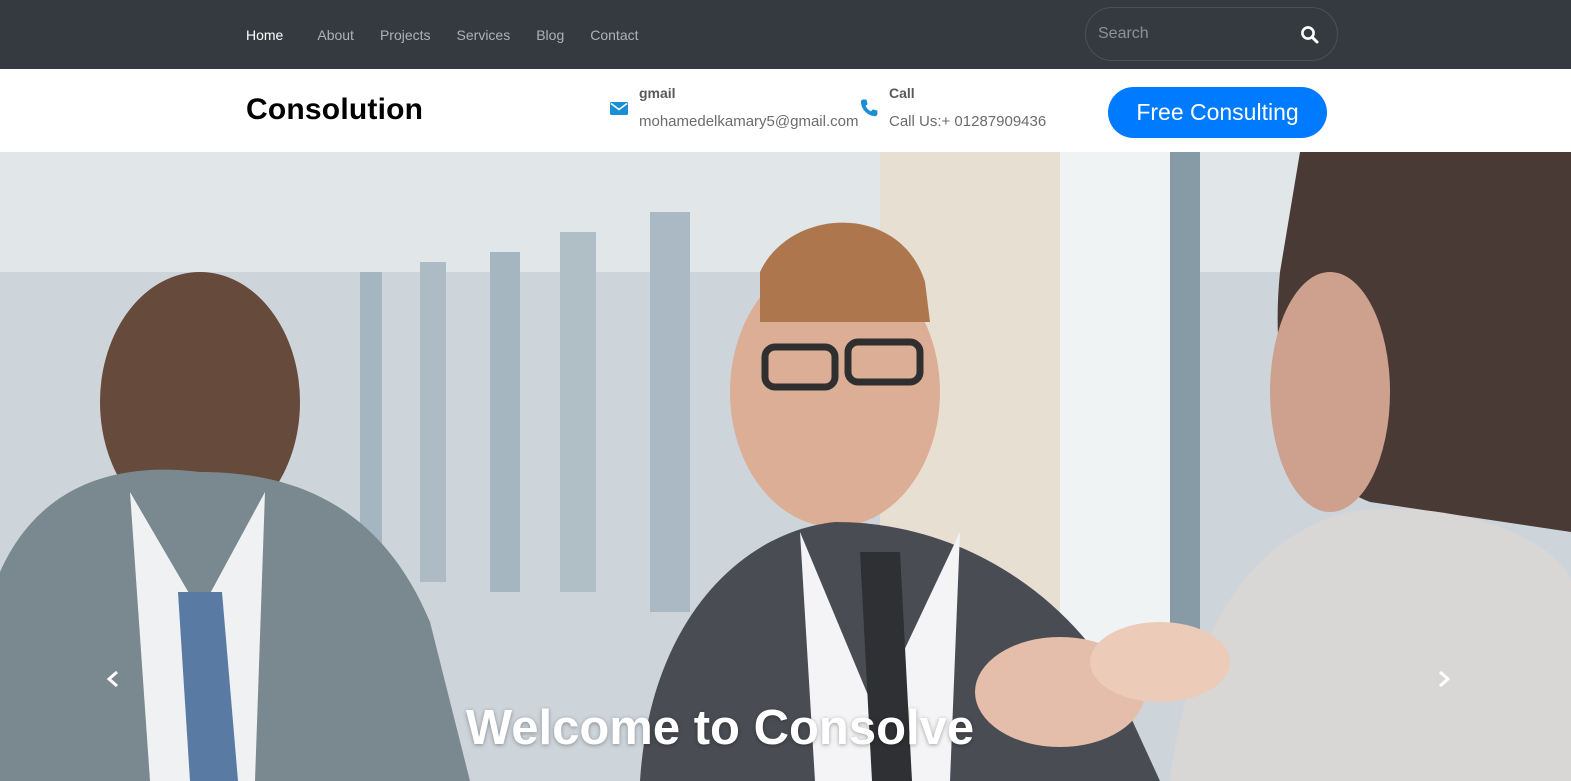 The width and height of the screenshot is (1571, 781). What do you see at coordinates (902, 93) in the screenshot?
I see `phone-title: Call` at bounding box center [902, 93].